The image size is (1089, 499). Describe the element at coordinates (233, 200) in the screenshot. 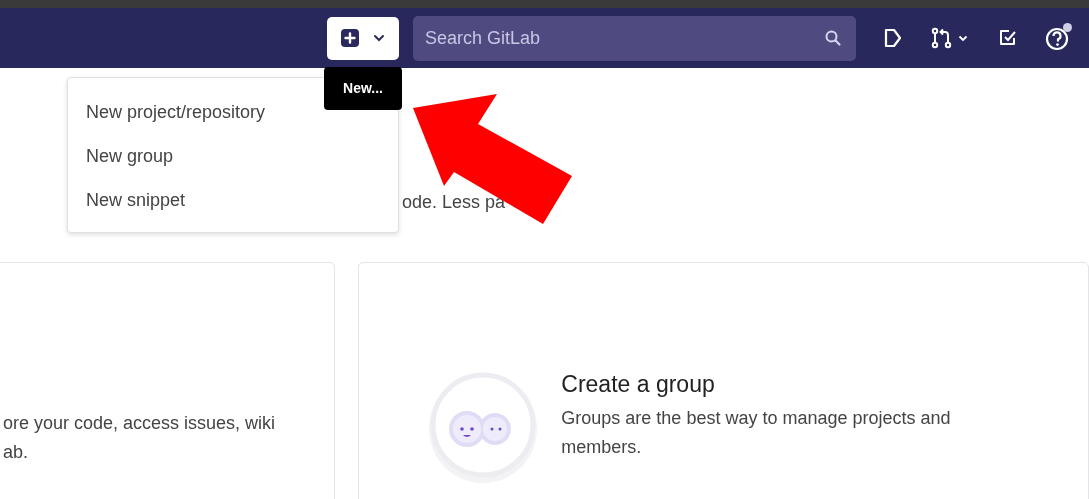

I see `menu-item: New snippet` at that location.